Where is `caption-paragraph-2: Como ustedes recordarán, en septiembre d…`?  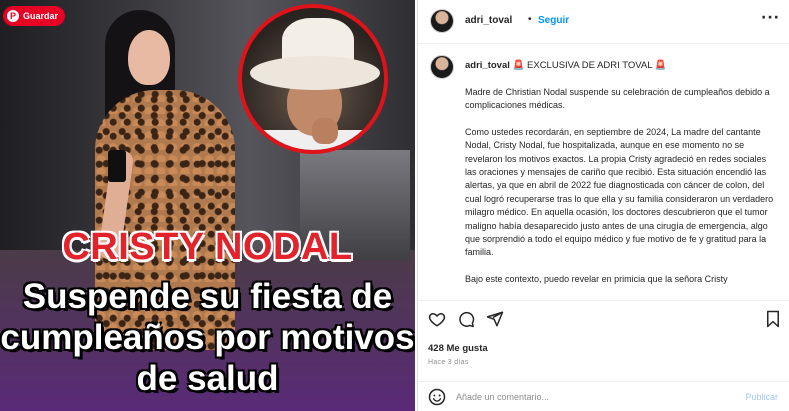 caption-paragraph-2: Como ustedes recordarán, en septiembre d… is located at coordinates (619, 192).